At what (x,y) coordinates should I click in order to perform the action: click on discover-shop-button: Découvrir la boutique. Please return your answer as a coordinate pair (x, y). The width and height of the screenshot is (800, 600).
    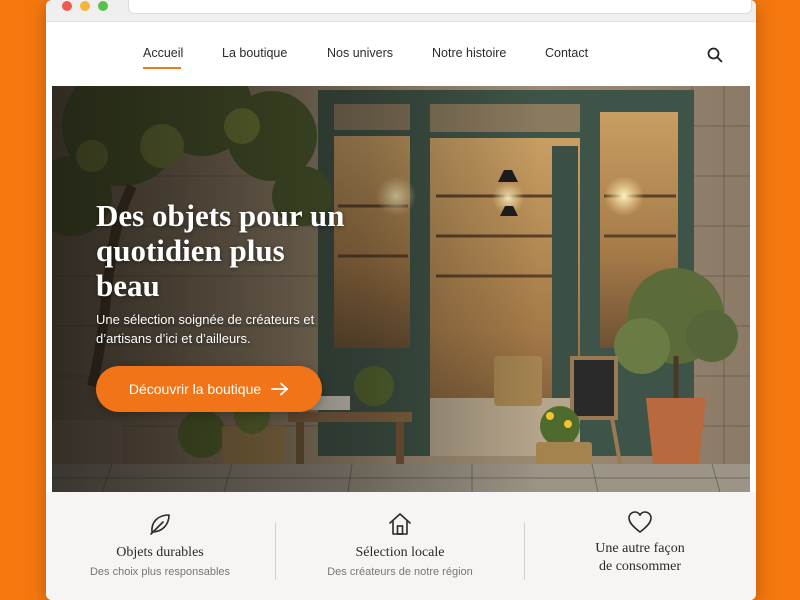
    Looking at the image, I should click on (209, 389).